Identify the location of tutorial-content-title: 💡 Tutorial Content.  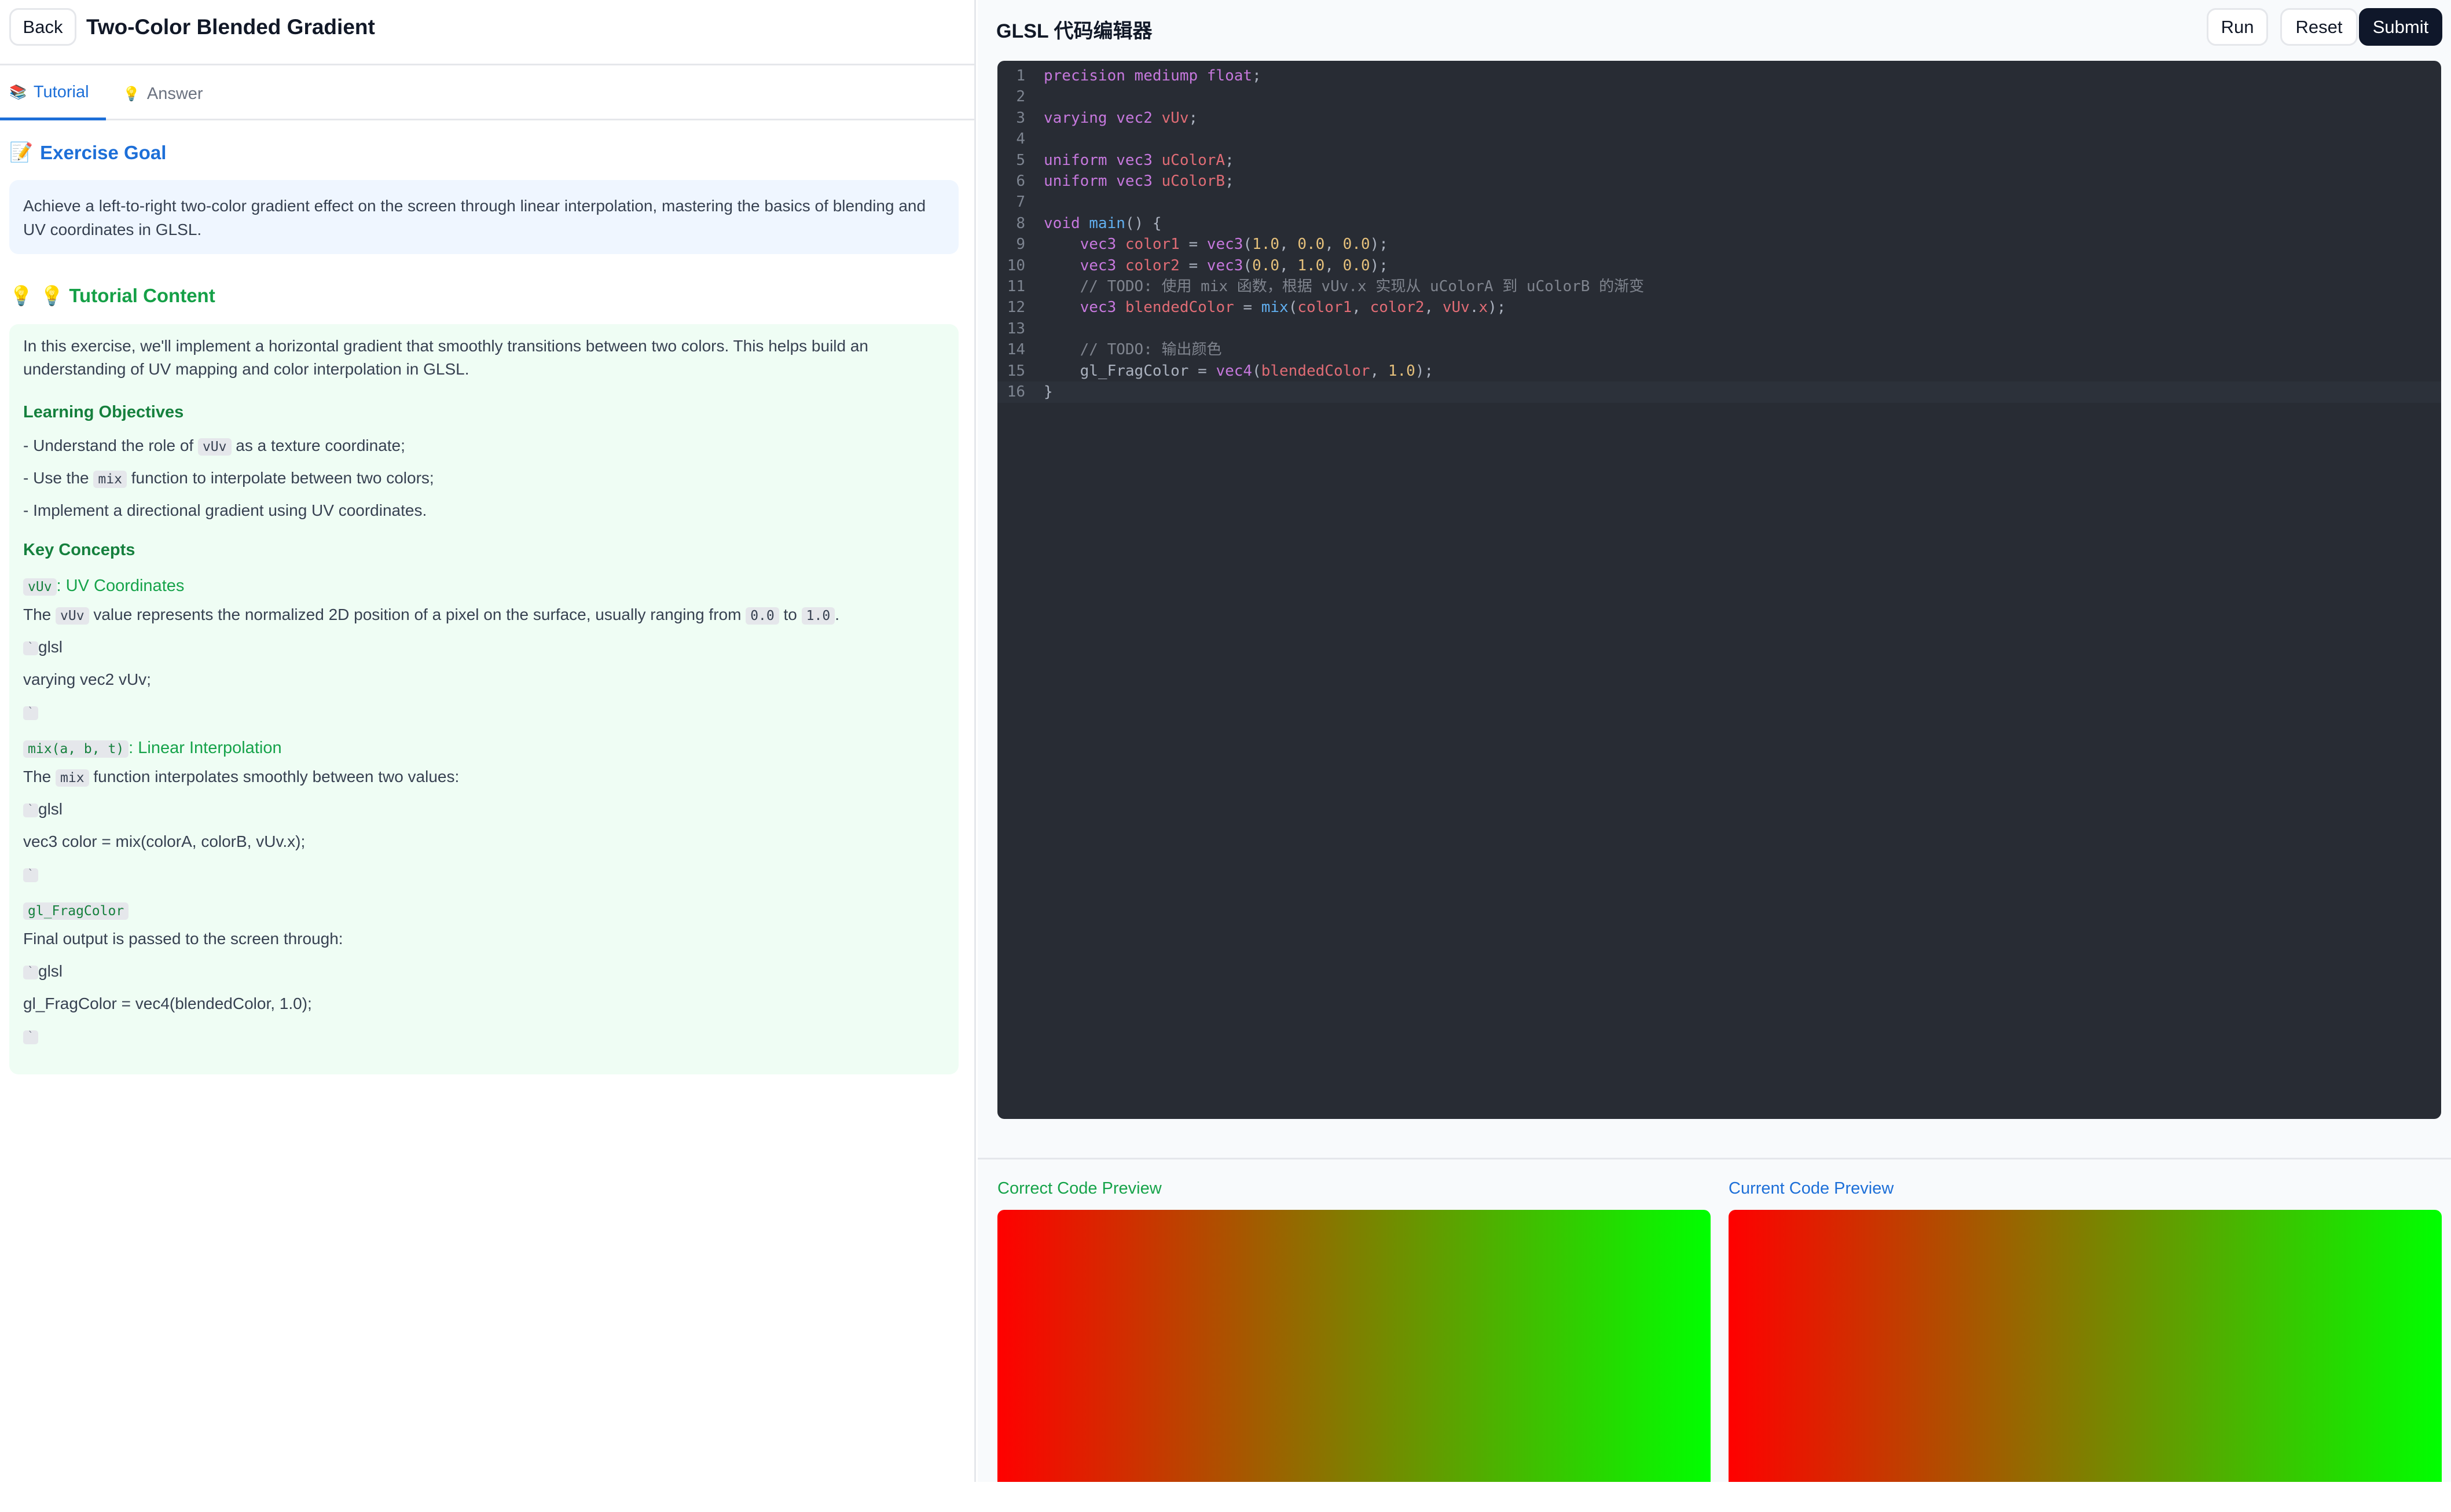
(127, 295).